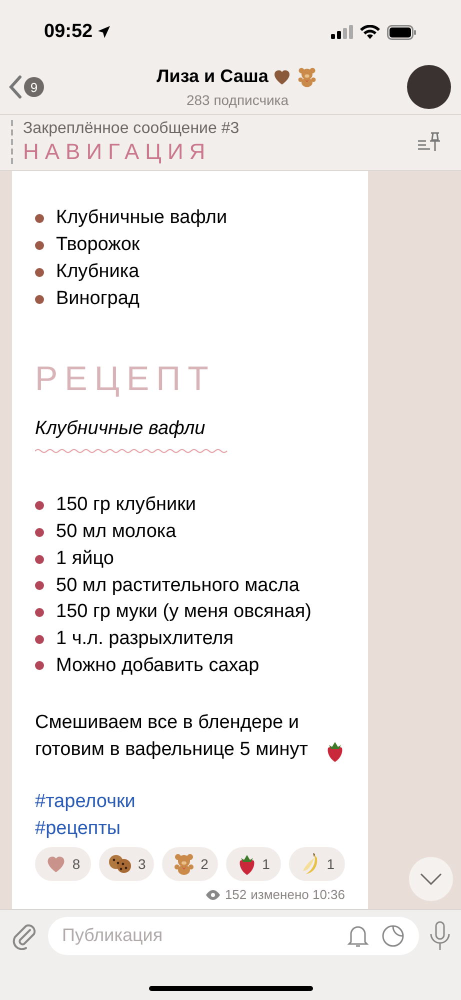  What do you see at coordinates (158, 666) in the screenshot?
I see `list-item-text: Можно добавить сахар` at bounding box center [158, 666].